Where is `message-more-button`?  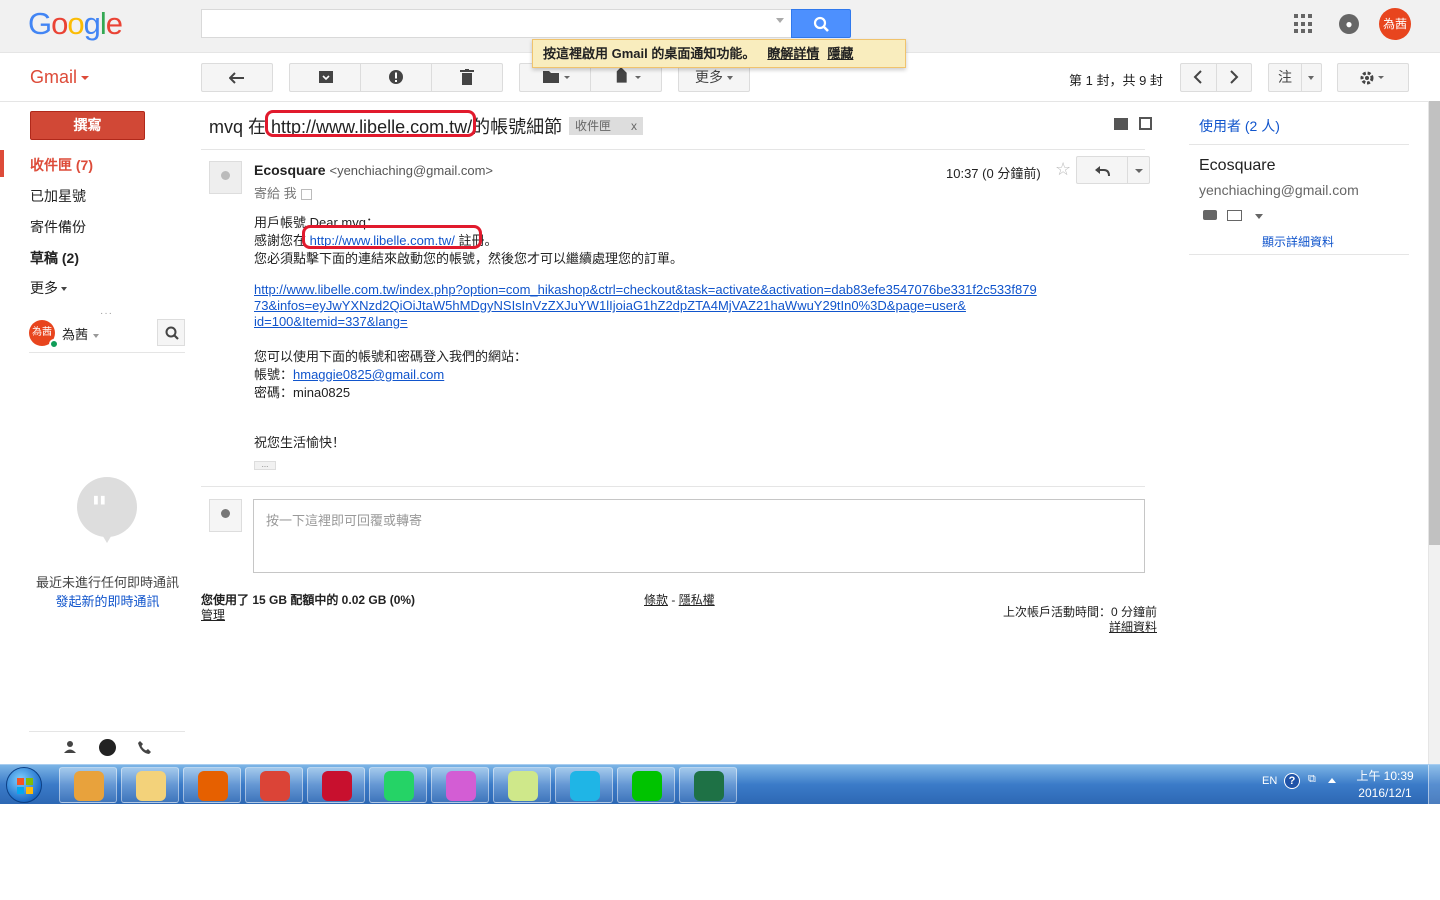
message-more-button is located at coordinates (1138, 170).